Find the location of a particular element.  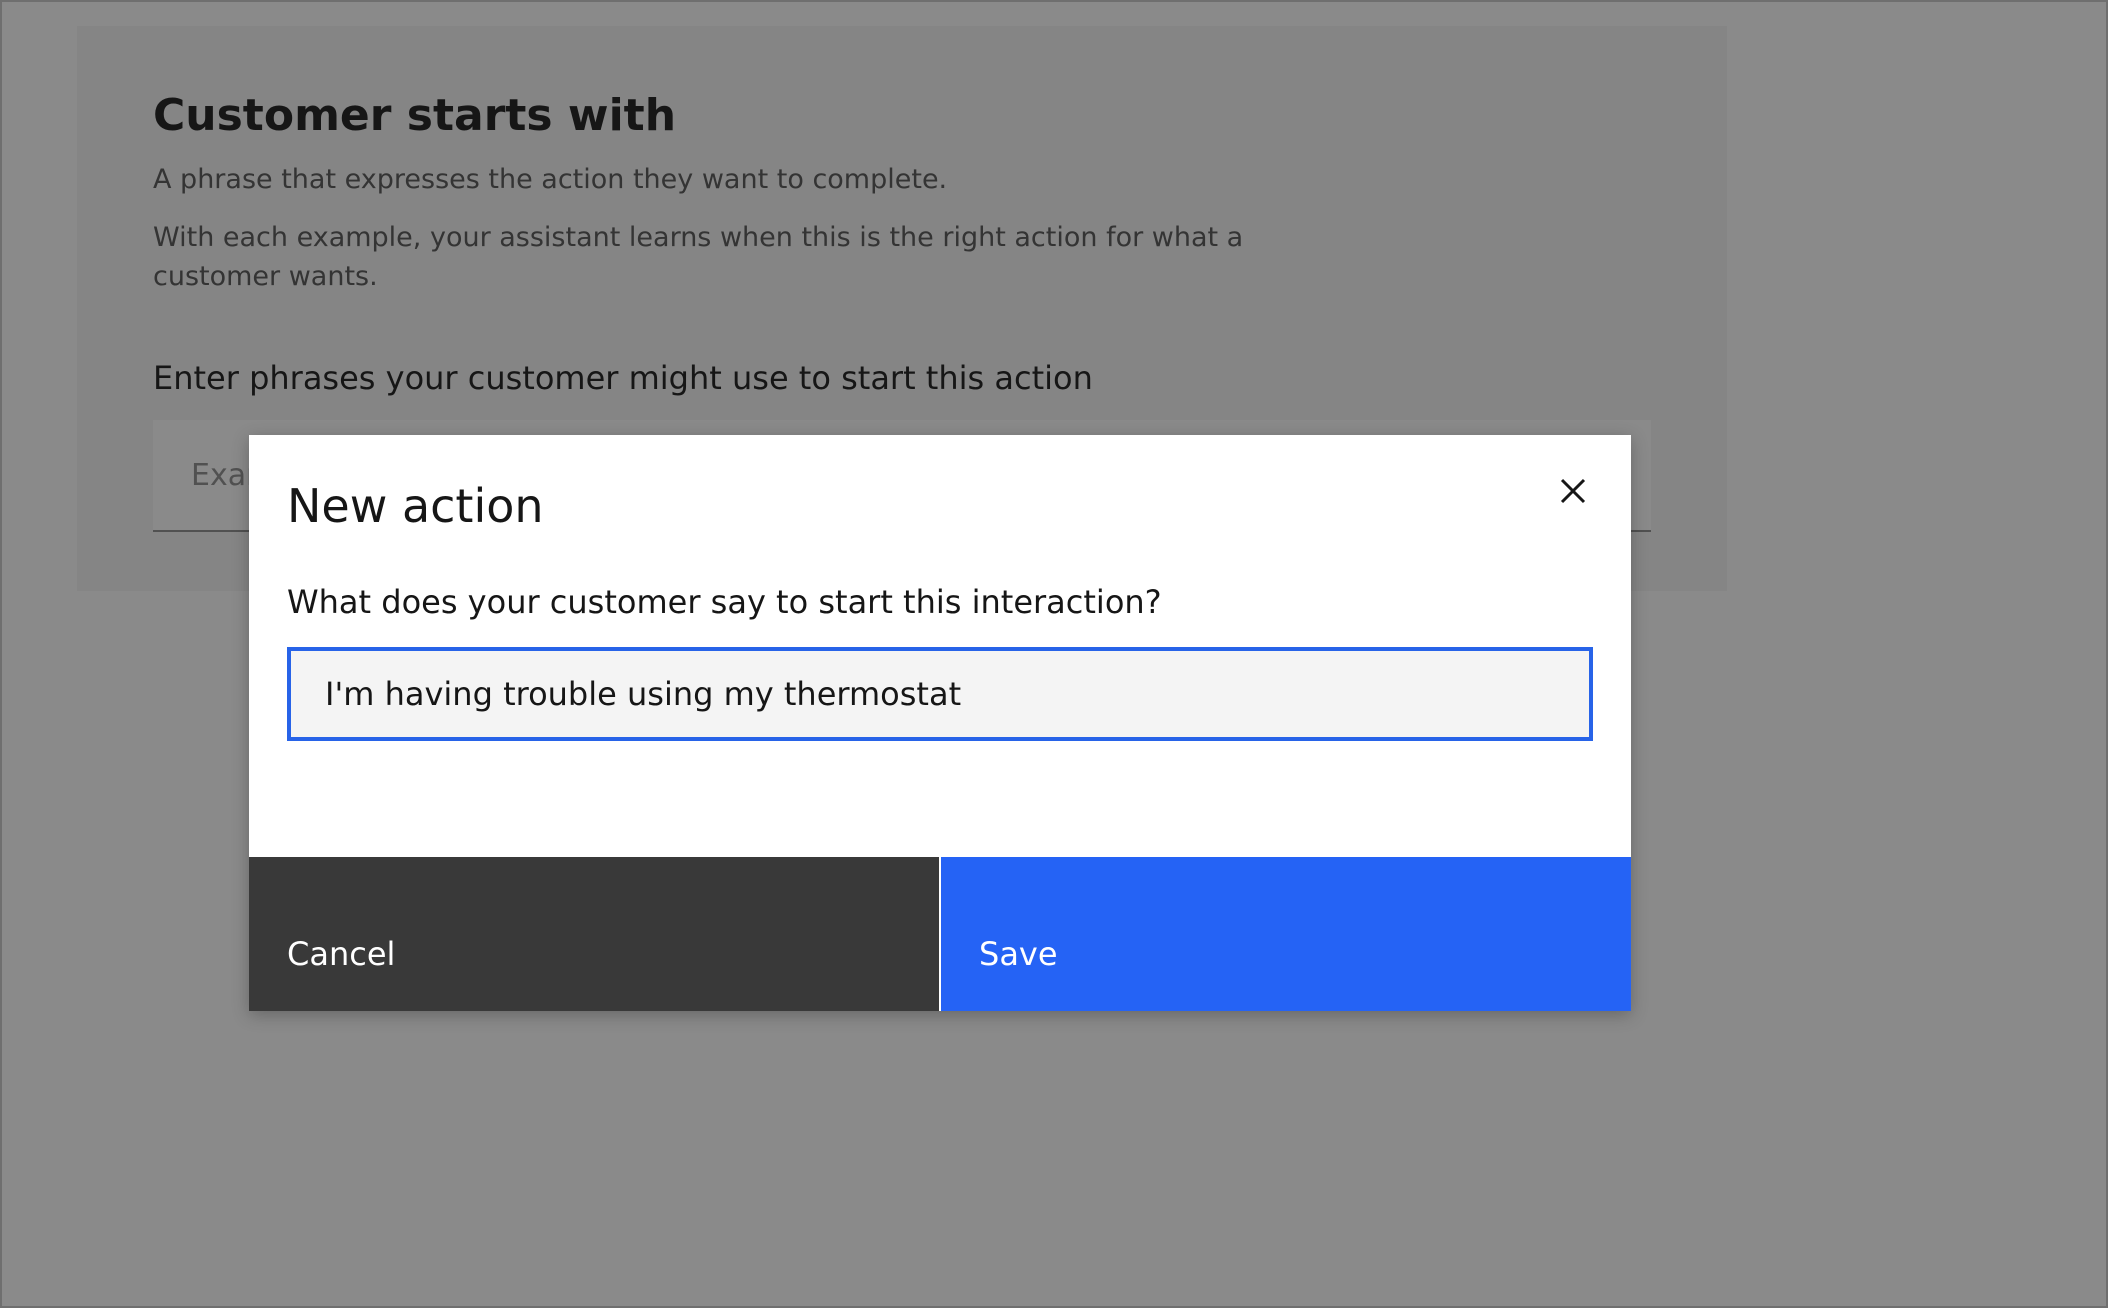

modal-footer: Cancel Save is located at coordinates (940, 934).